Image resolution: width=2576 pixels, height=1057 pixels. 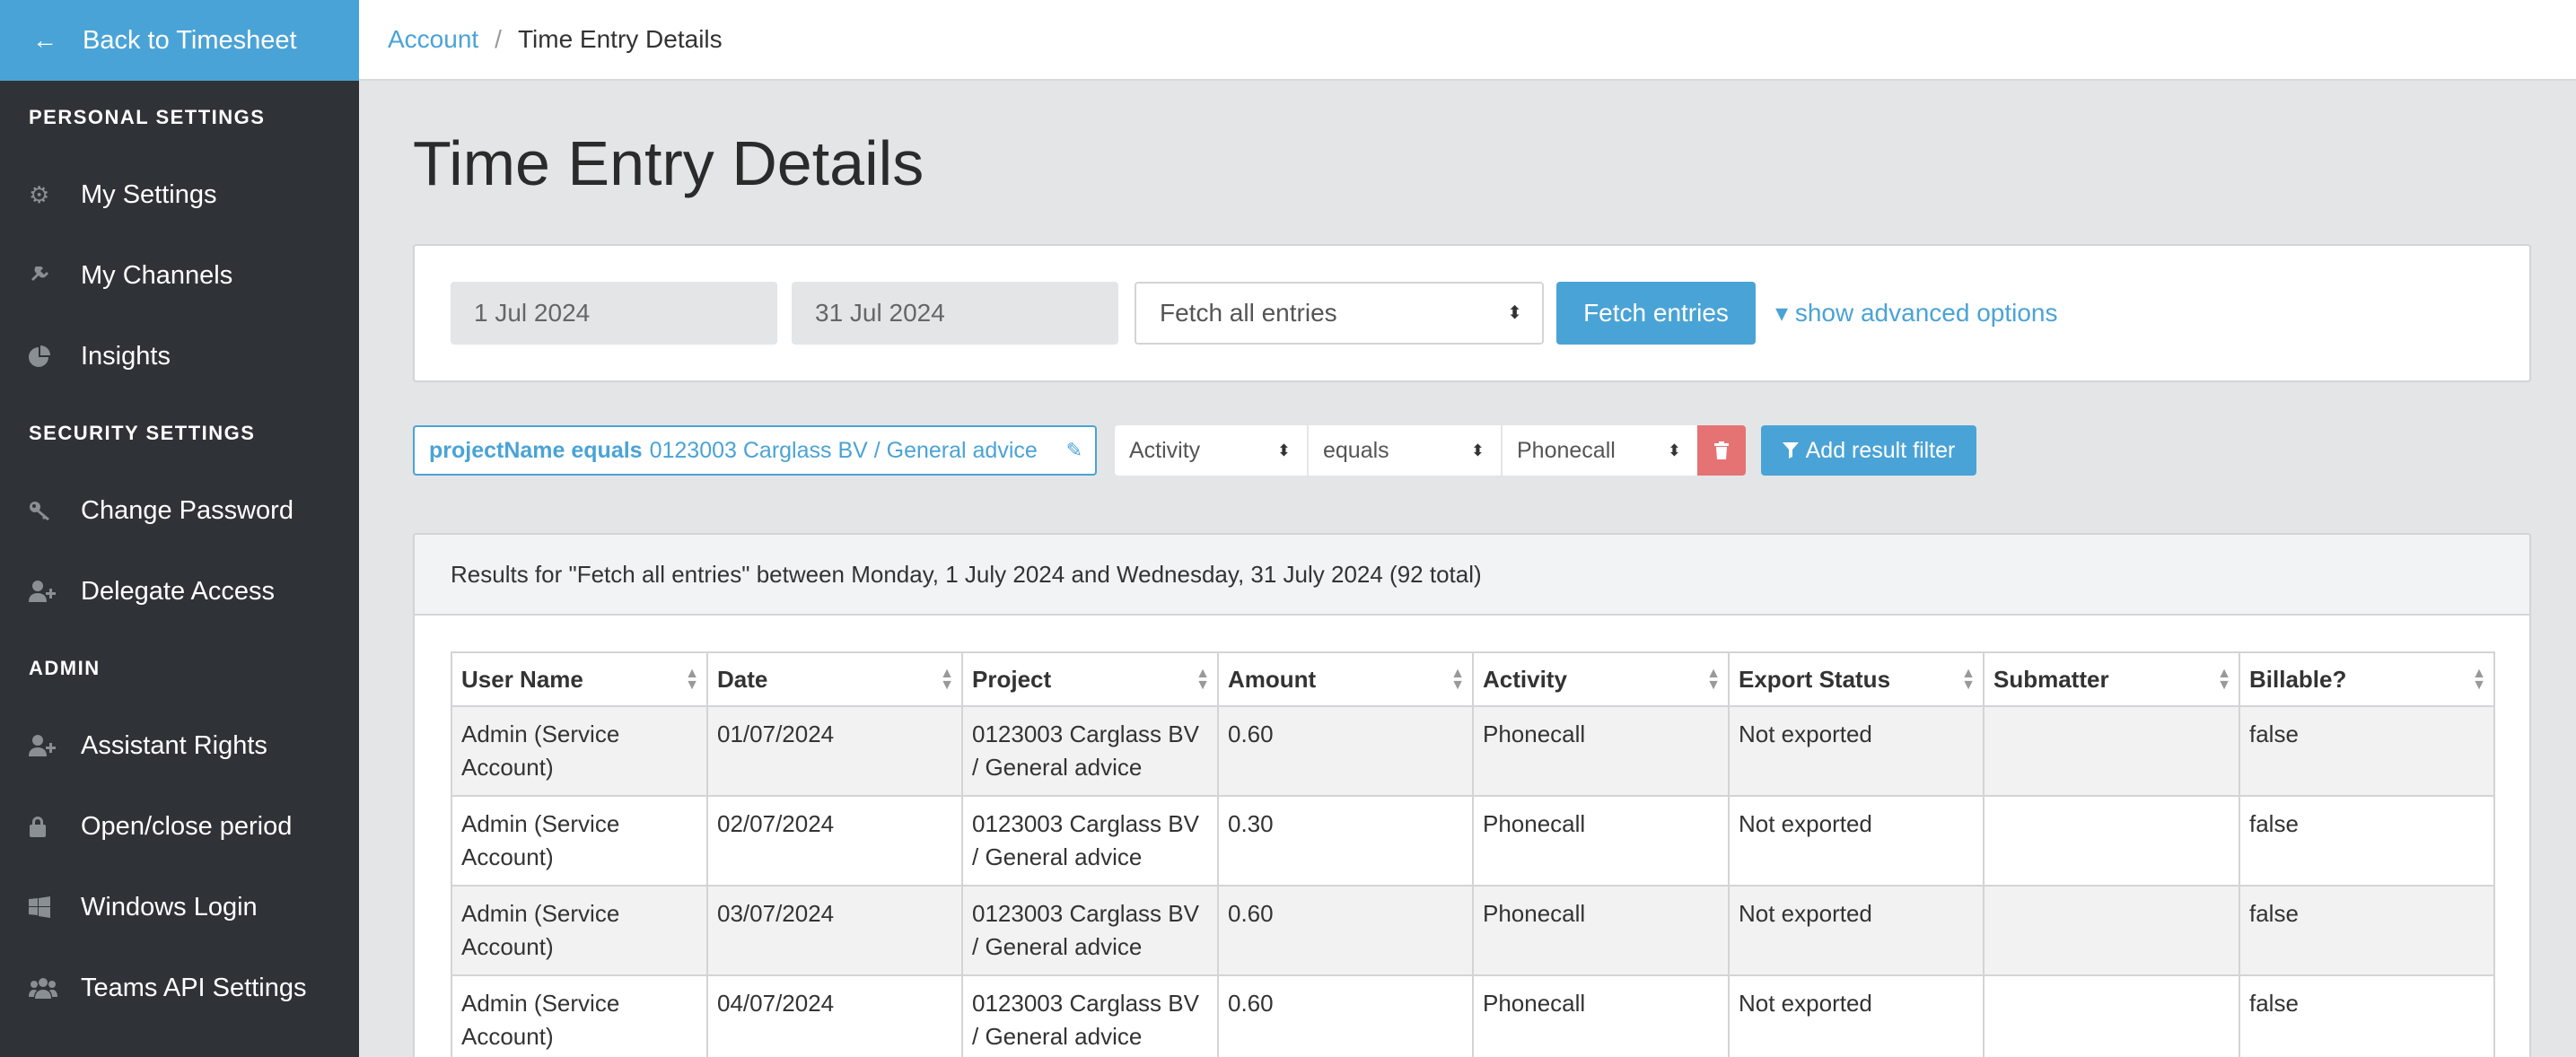 I want to click on section-personal-settings: PERSONAL SETTINGS, so click(x=147, y=117).